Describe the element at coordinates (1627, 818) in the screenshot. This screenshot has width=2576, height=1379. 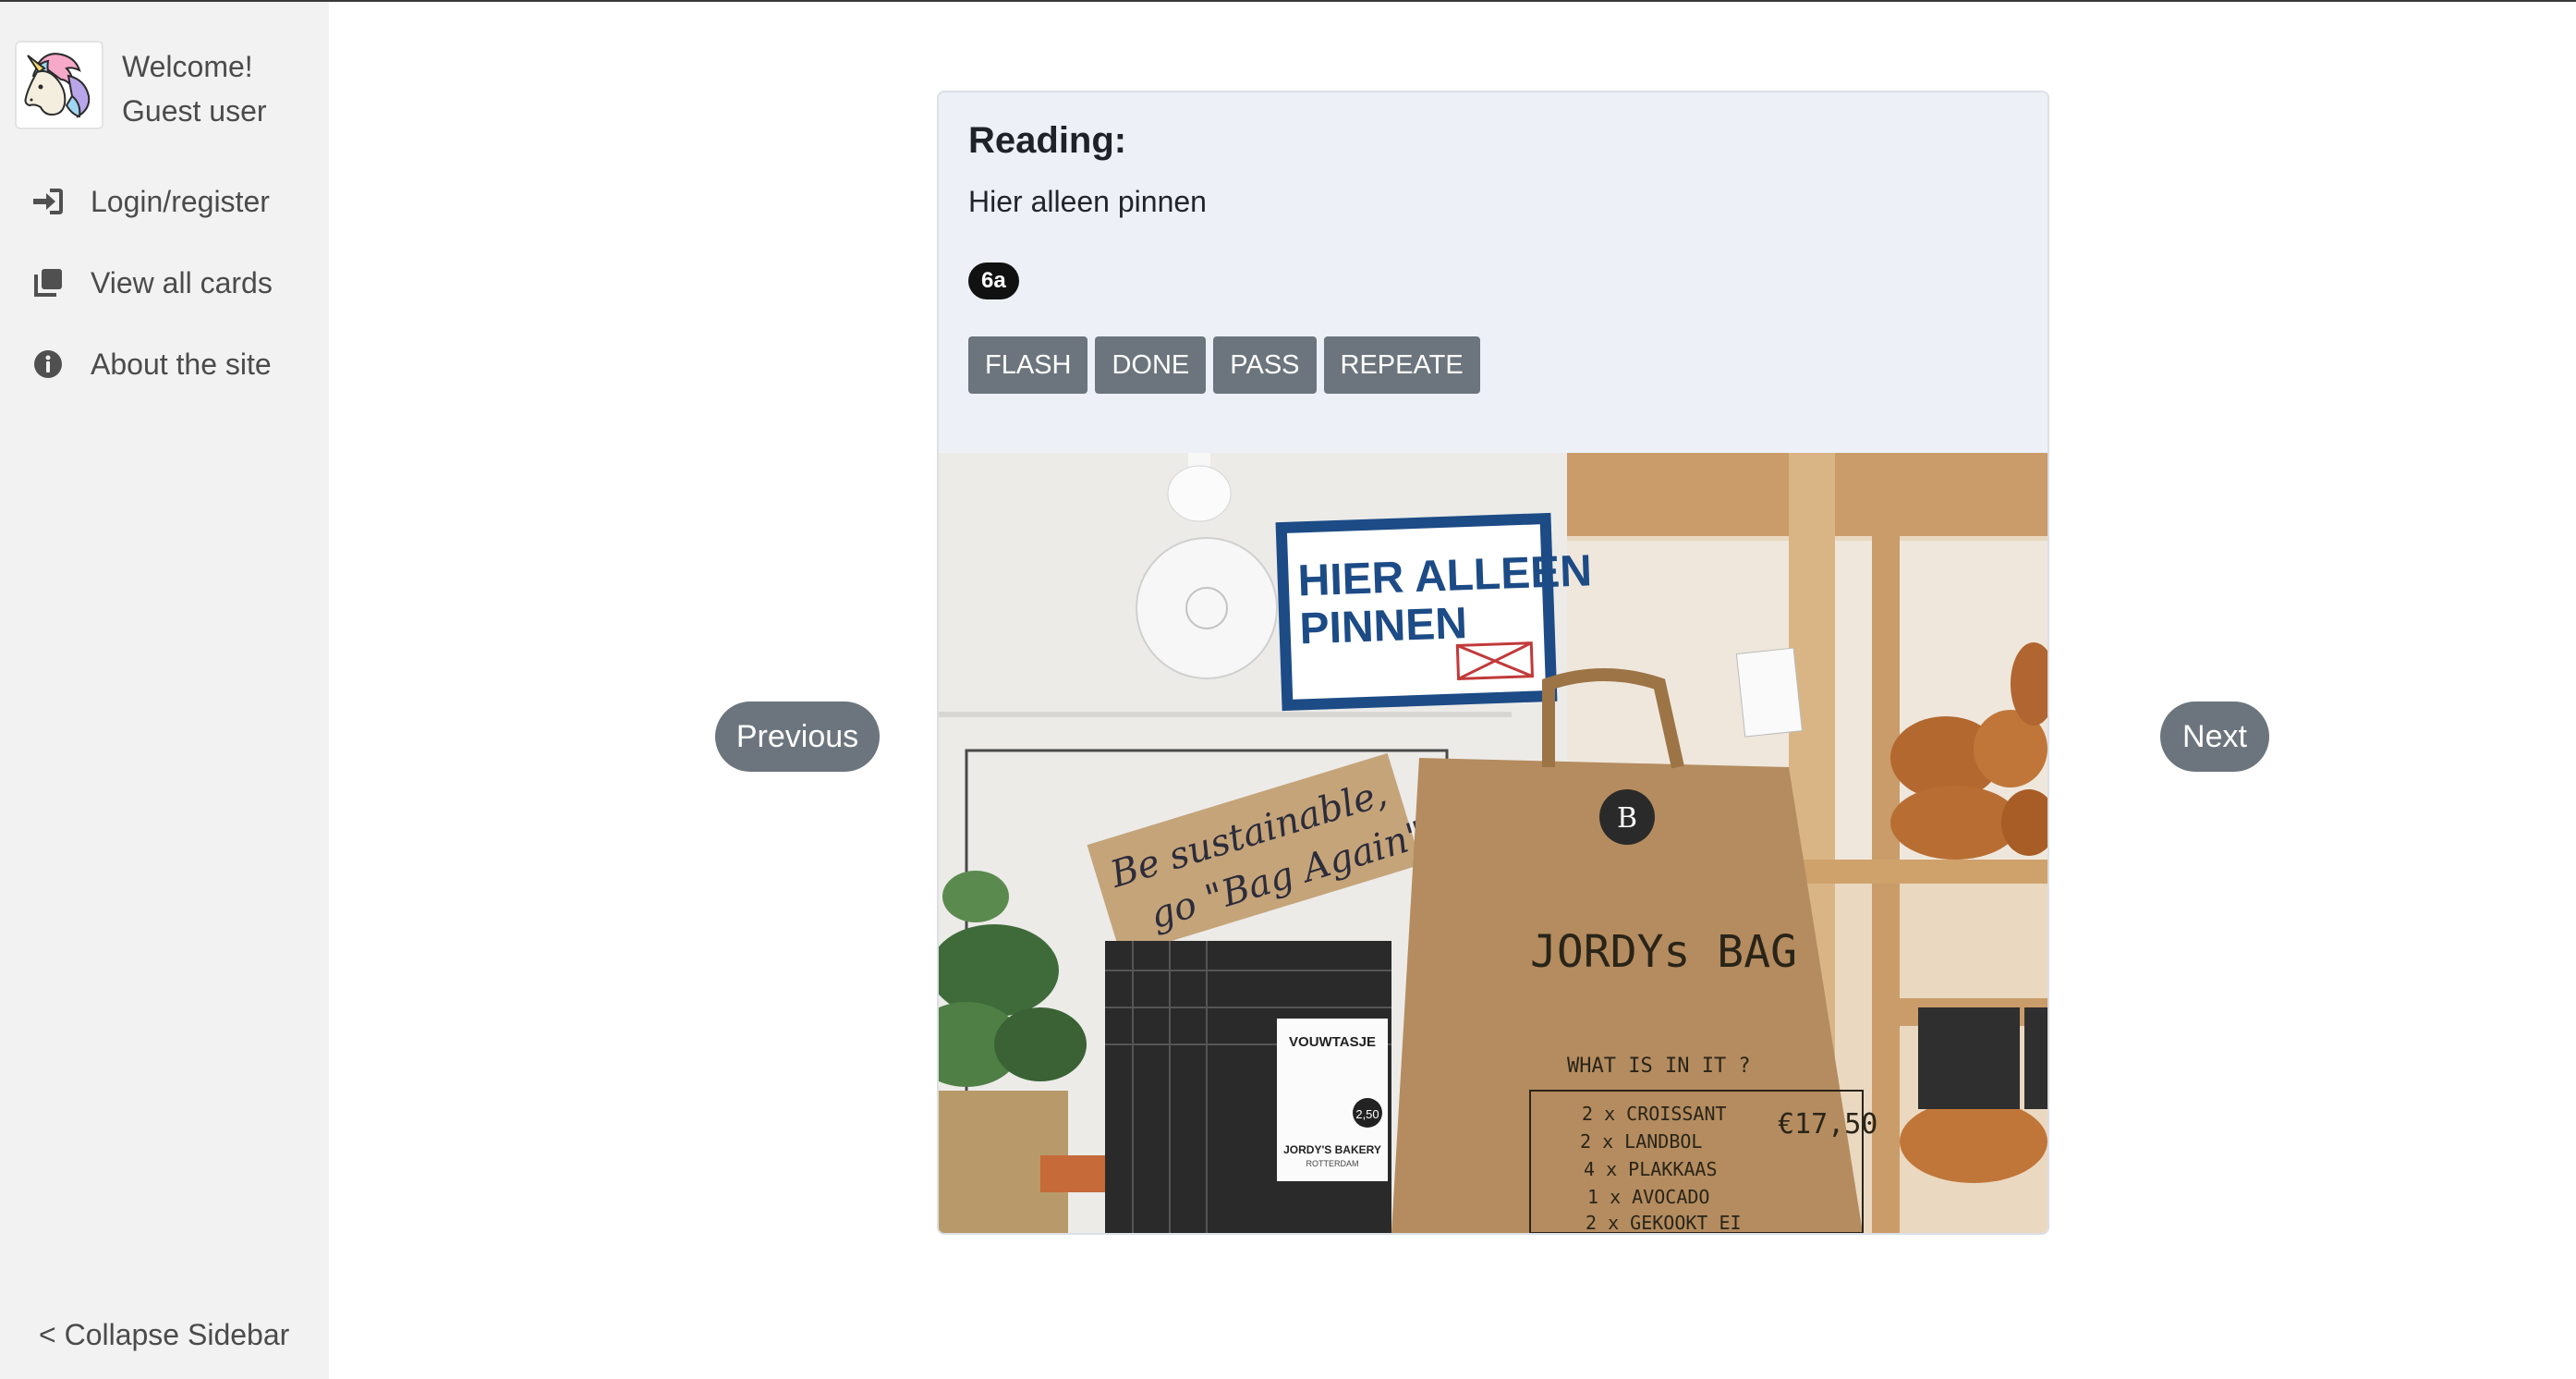
I see `svg-text: B` at that location.